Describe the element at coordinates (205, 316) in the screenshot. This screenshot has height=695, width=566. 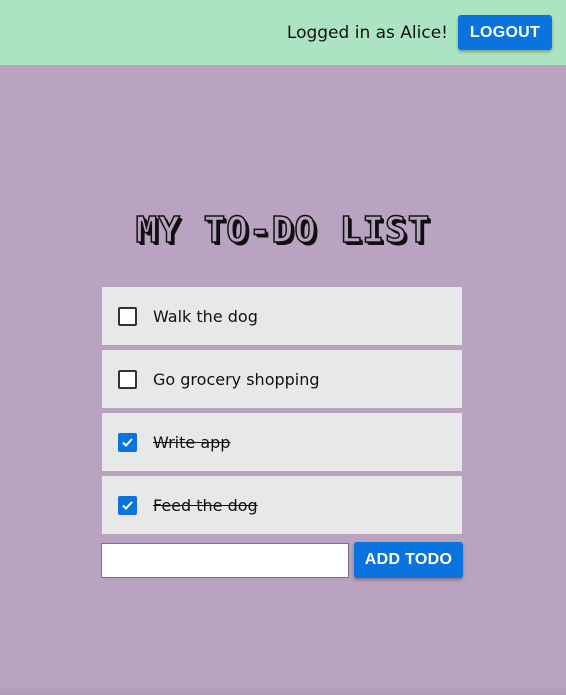
I see `todo-label: Walk the dog` at that location.